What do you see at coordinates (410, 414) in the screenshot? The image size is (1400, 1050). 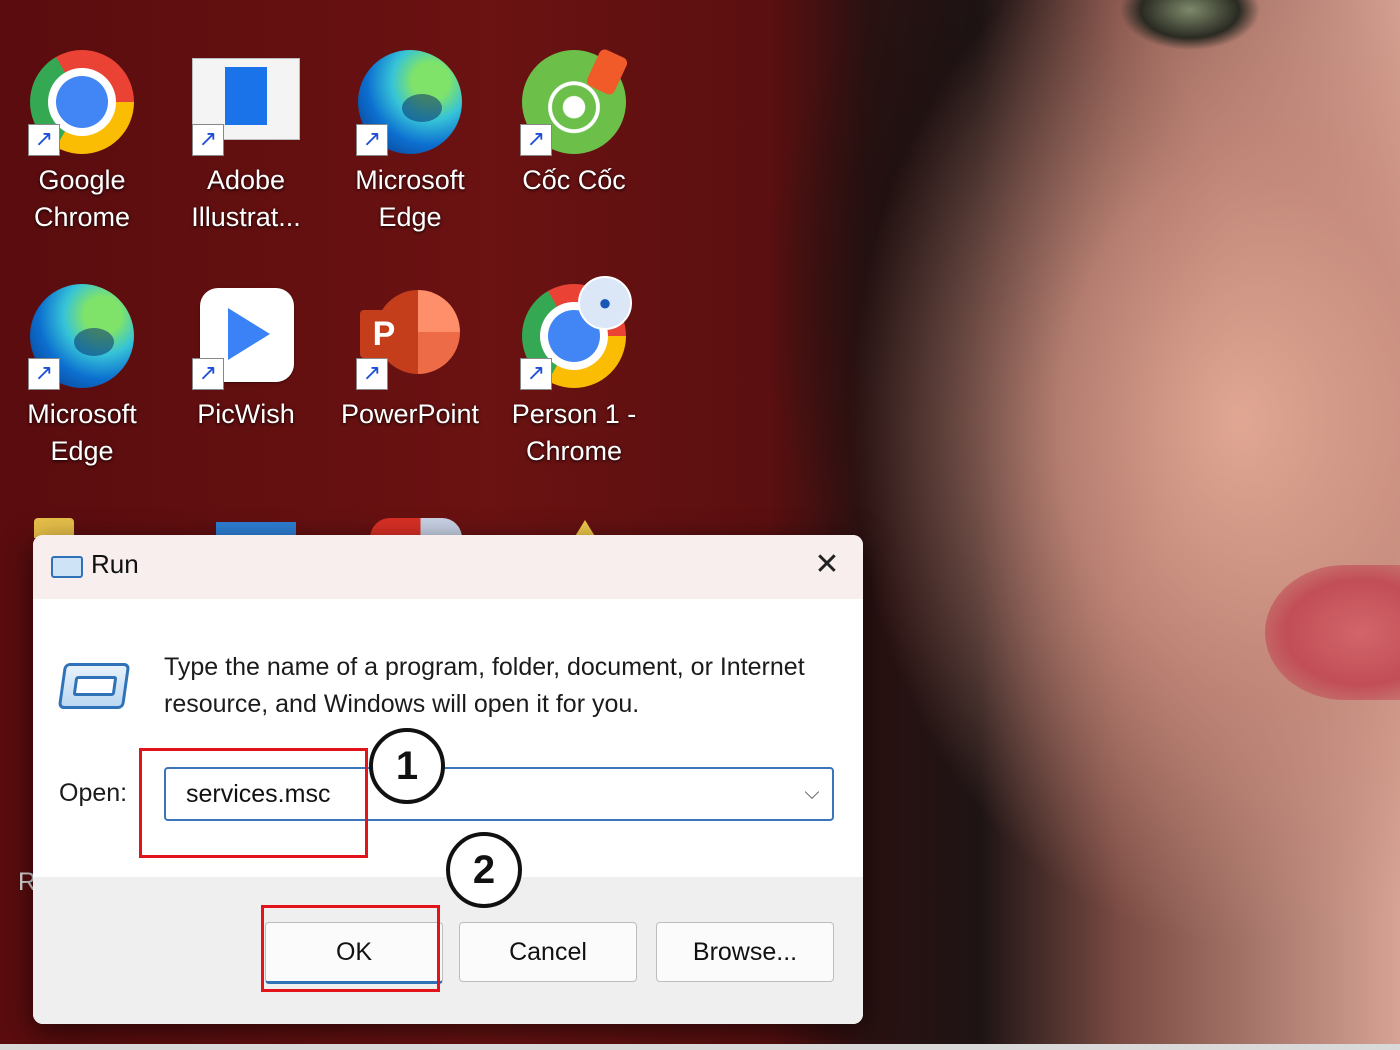 I see `desktop-icon-label: PowerPoint` at bounding box center [410, 414].